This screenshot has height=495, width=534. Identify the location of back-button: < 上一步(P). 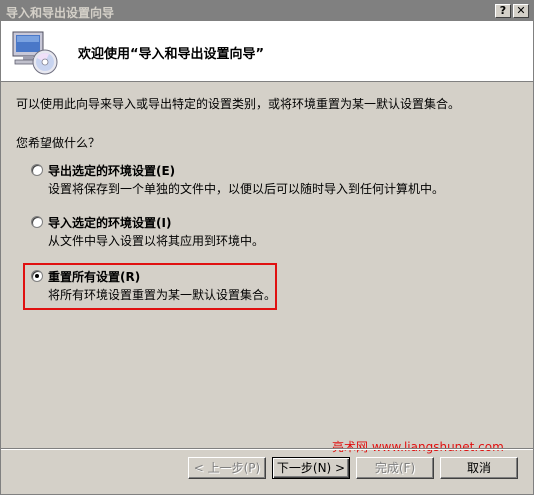
(227, 468).